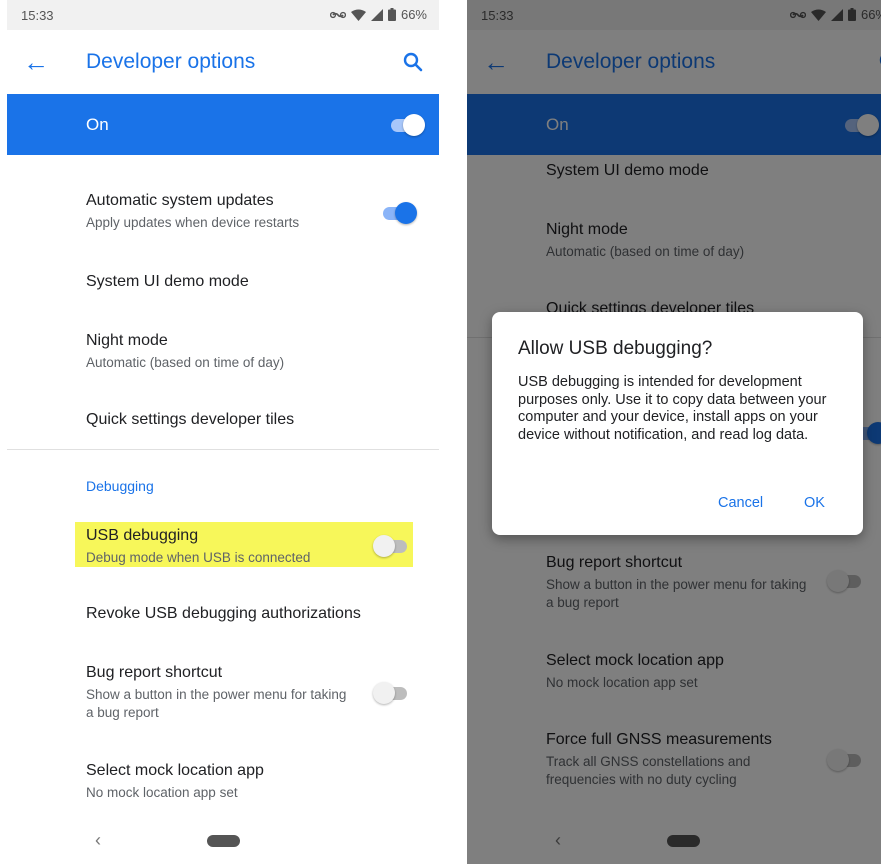 The image size is (881, 864). What do you see at coordinates (740, 503) in the screenshot?
I see `cancel-button: Cancel` at bounding box center [740, 503].